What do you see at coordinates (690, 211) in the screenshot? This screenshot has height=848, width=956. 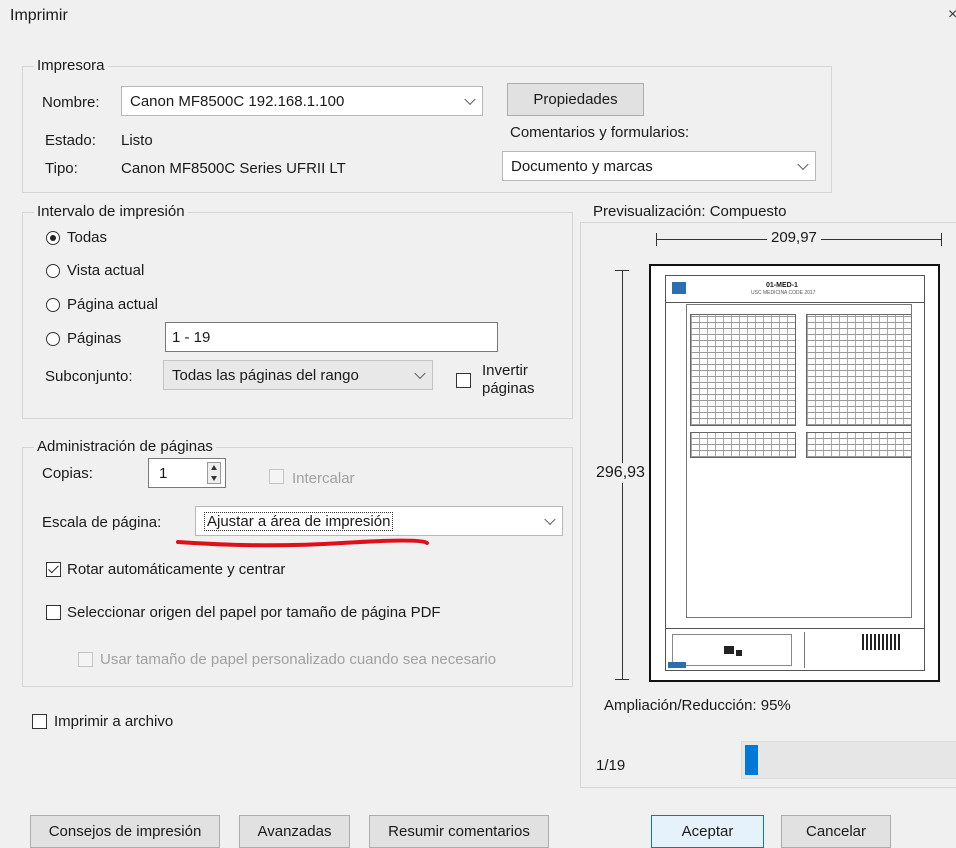 I see `preview-title: Previsualización: Compuesto` at bounding box center [690, 211].